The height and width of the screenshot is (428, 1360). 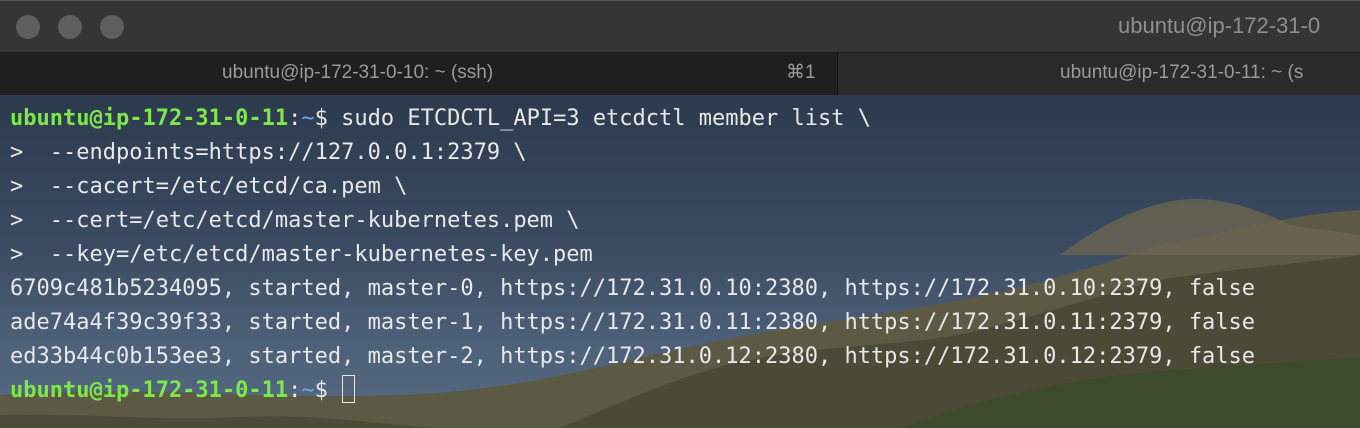 What do you see at coordinates (112, 27) in the screenshot?
I see `zoom-window-button` at bounding box center [112, 27].